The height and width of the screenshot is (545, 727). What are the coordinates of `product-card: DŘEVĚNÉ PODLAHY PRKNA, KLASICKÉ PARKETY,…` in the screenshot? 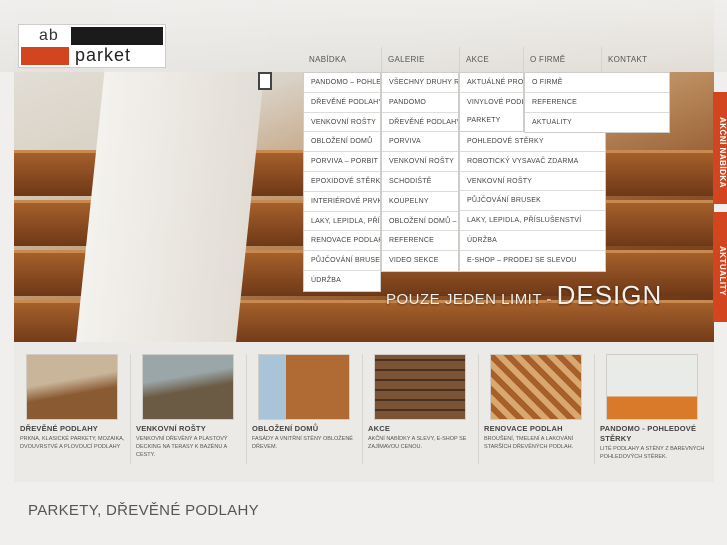 It's located at (70, 402).